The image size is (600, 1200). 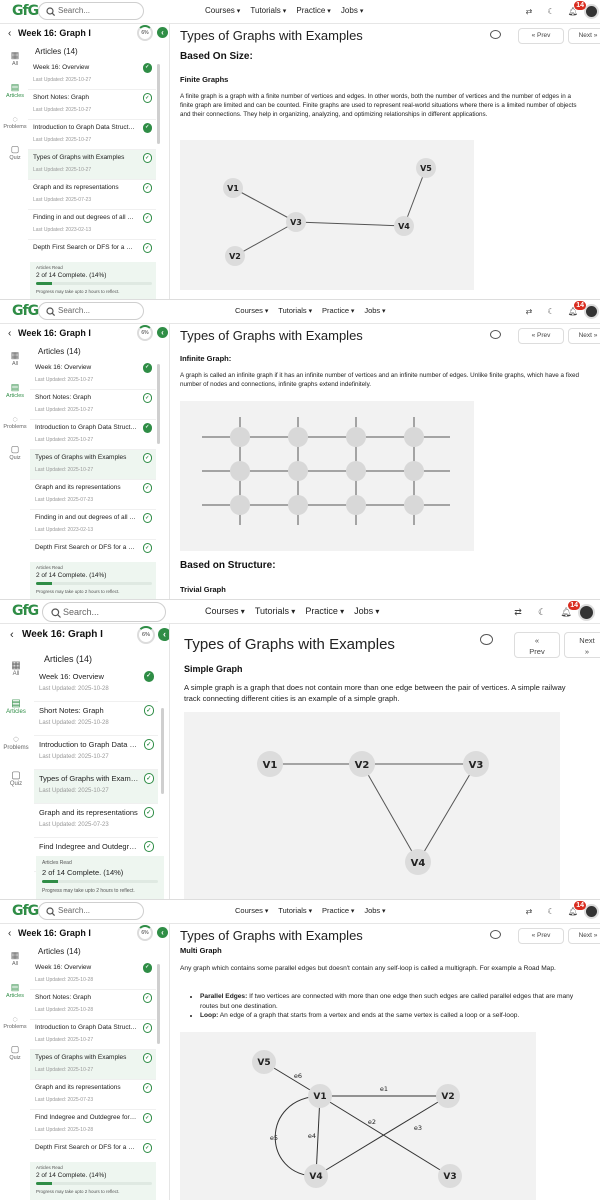 What do you see at coordinates (537, 645) in the screenshot?
I see `prev-button: «Prev` at bounding box center [537, 645].